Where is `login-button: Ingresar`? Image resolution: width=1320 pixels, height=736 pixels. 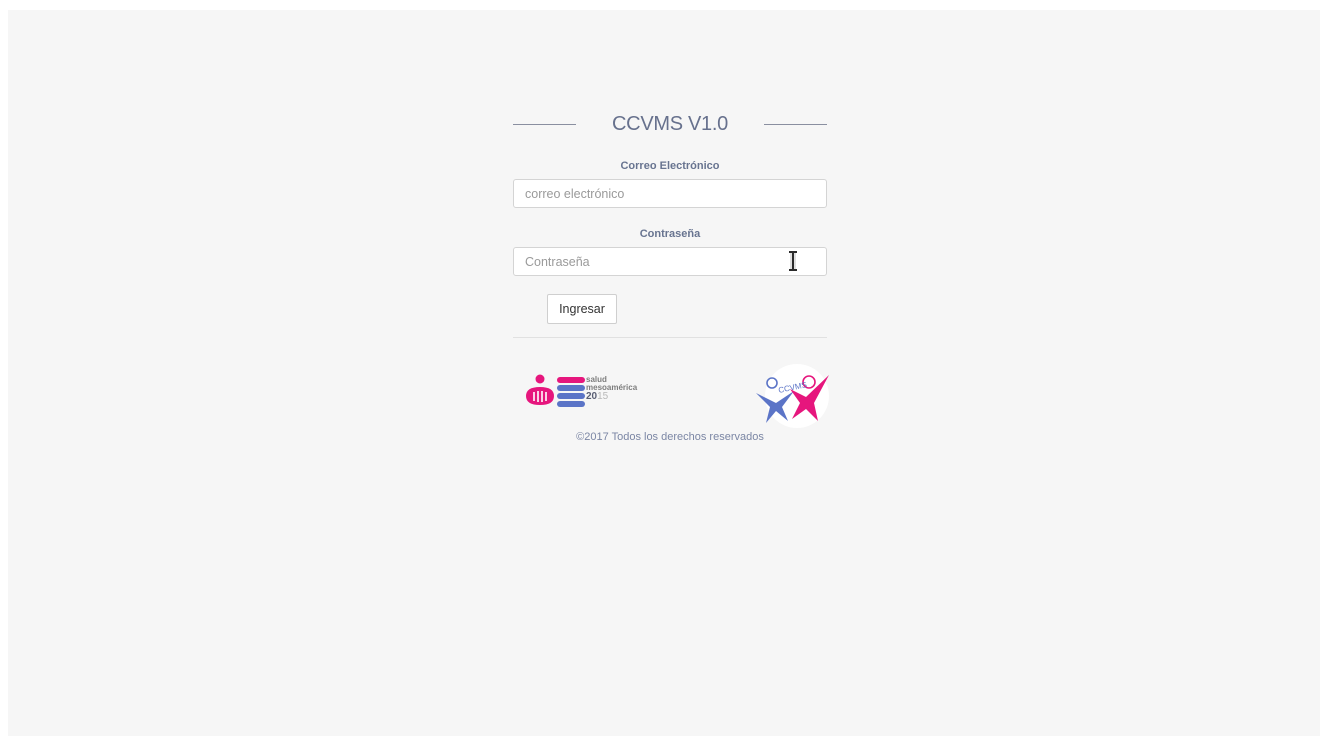 login-button: Ingresar is located at coordinates (582, 309).